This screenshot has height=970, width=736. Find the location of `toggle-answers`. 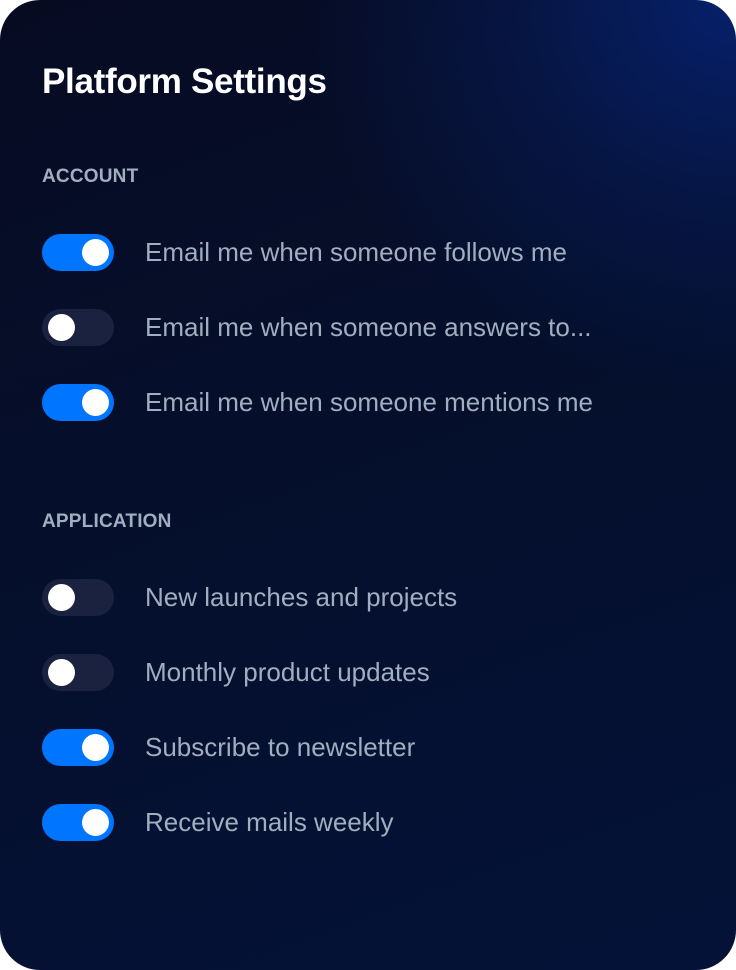

toggle-answers is located at coordinates (78, 327).